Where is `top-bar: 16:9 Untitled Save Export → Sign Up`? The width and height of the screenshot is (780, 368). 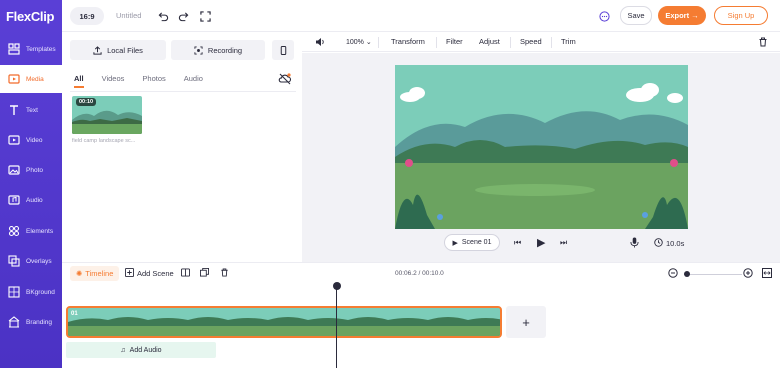
top-bar: 16:9 Untitled Save Export → Sign Up is located at coordinates (421, 16).